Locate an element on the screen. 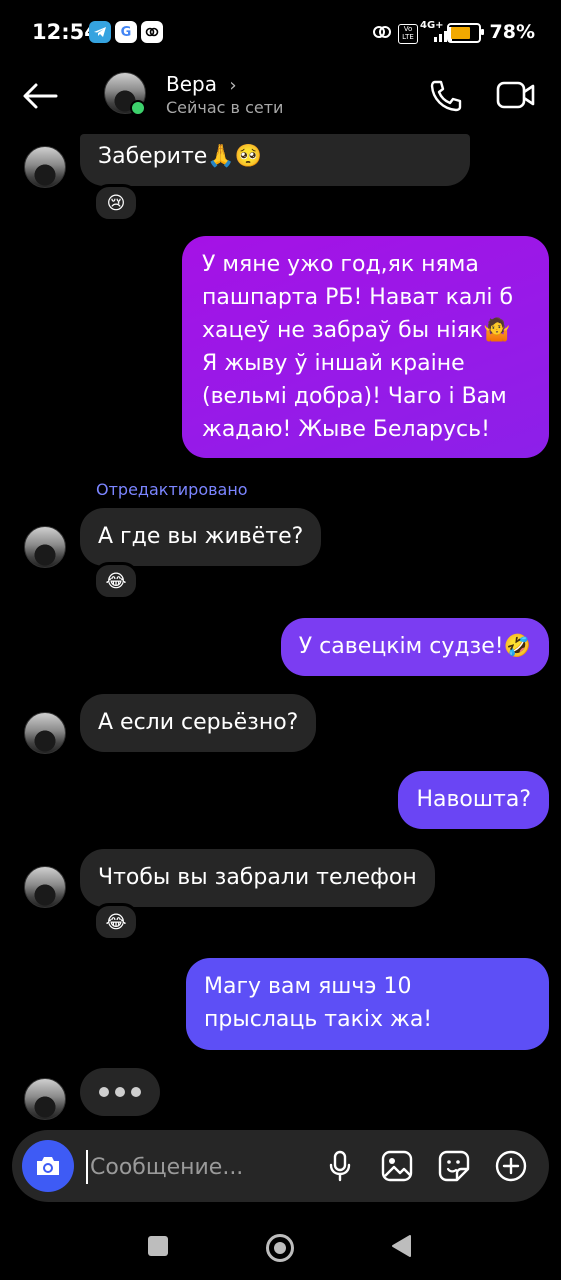  camera-button is located at coordinates (48, 1166).